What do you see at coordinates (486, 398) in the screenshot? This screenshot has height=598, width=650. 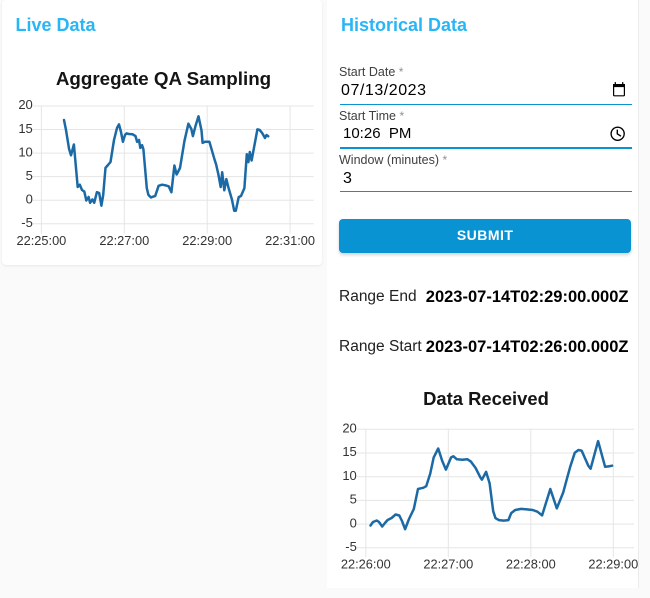 I see `svg-text: Data Received` at bounding box center [486, 398].